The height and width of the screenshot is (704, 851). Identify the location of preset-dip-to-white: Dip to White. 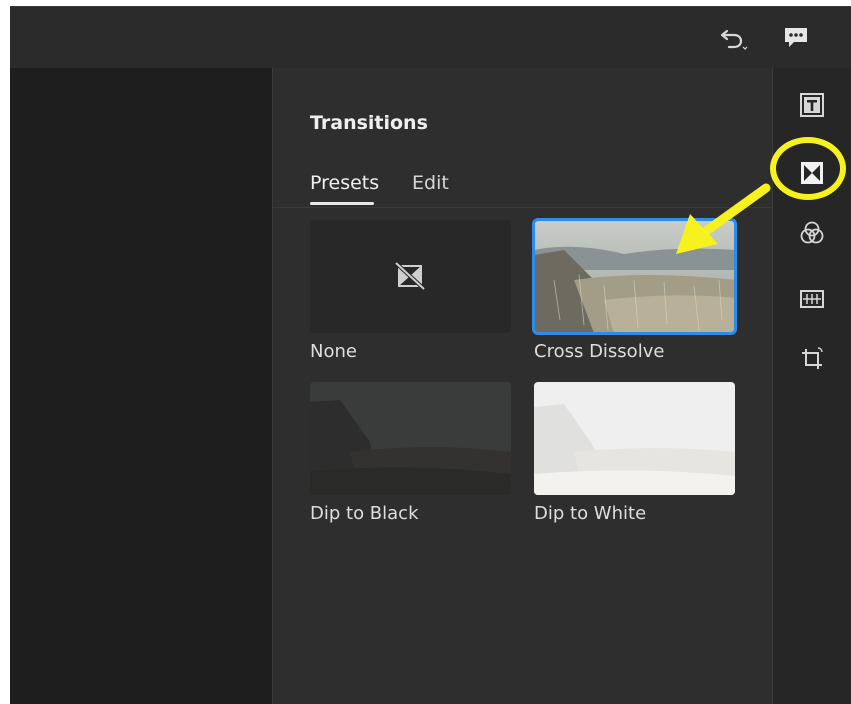
(634, 453).